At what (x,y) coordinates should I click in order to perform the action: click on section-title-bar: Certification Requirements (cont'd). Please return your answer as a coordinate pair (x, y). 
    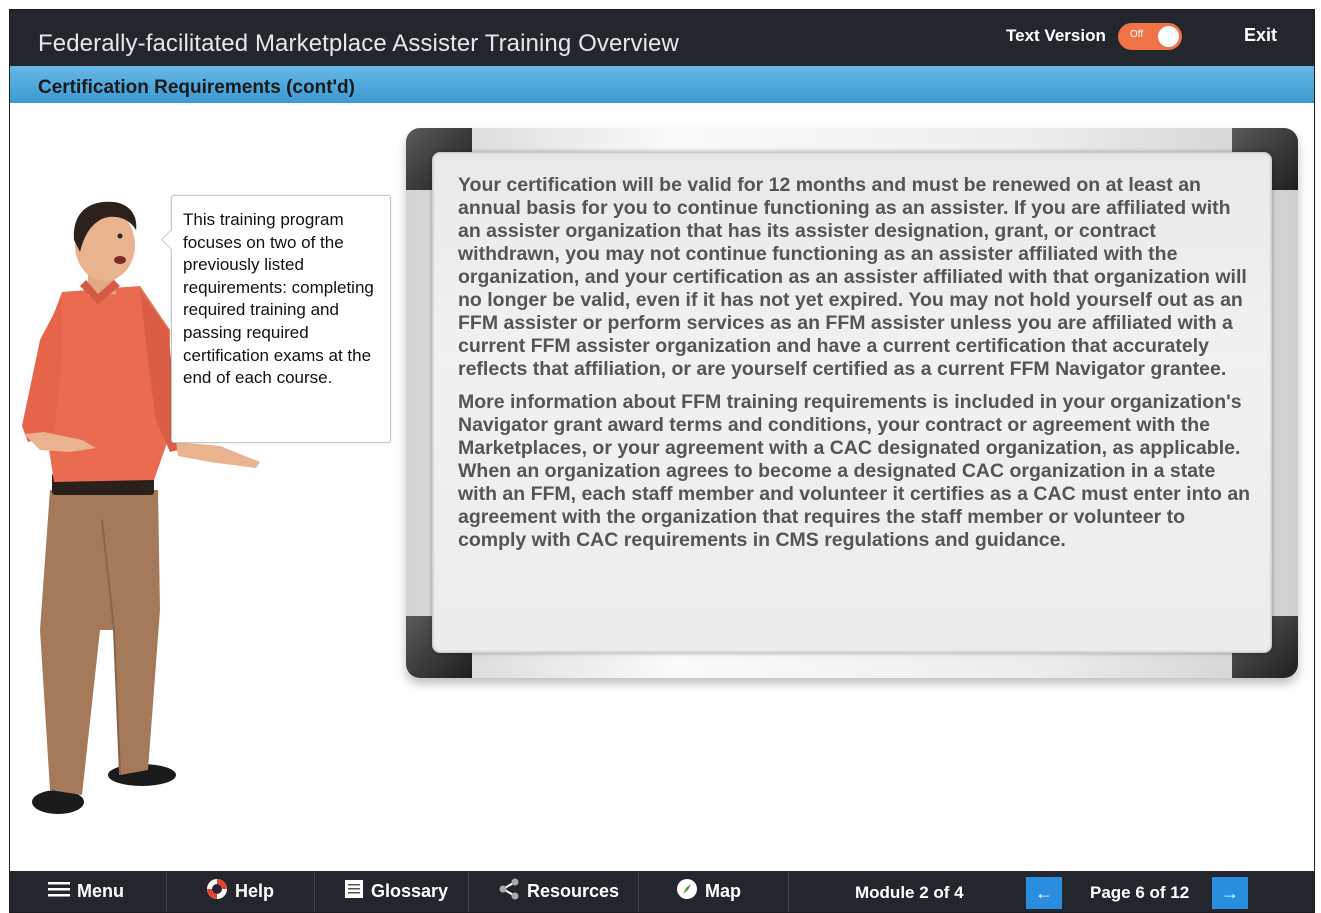
    Looking at the image, I should click on (662, 84).